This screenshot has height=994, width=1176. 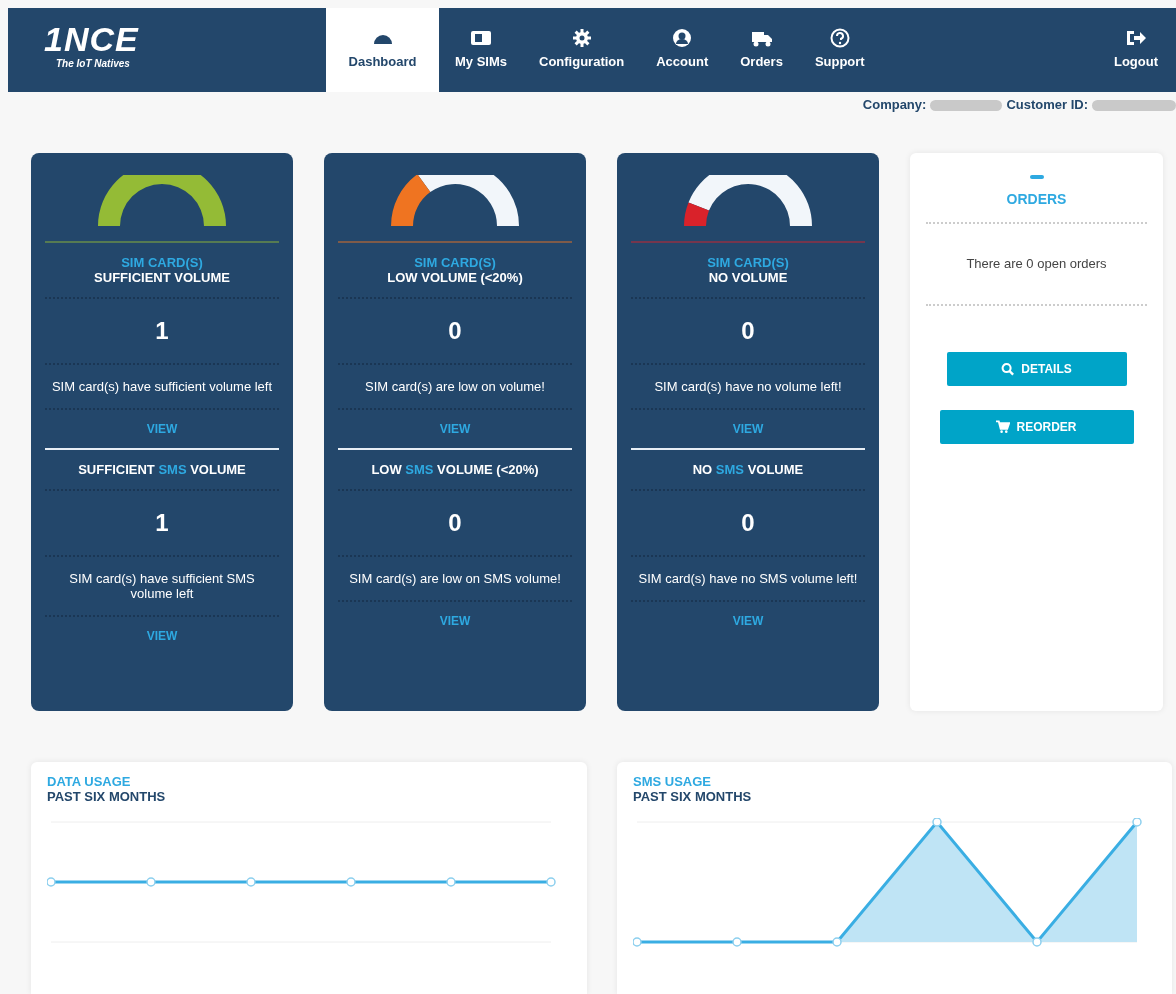 I want to click on user-icon, so click(x=682, y=38).